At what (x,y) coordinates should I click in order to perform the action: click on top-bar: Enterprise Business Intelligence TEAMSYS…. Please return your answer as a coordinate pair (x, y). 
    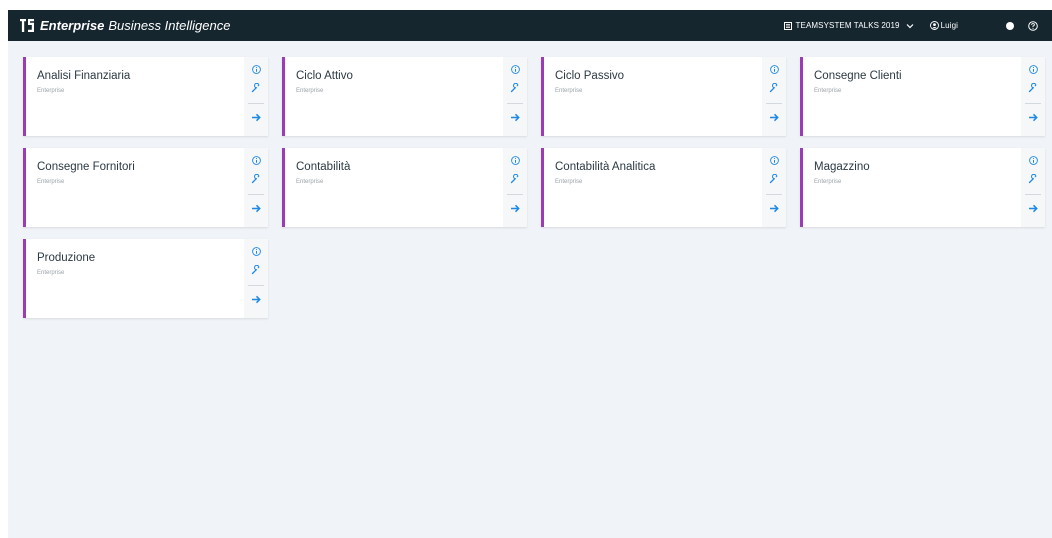
    Looking at the image, I should click on (530, 25).